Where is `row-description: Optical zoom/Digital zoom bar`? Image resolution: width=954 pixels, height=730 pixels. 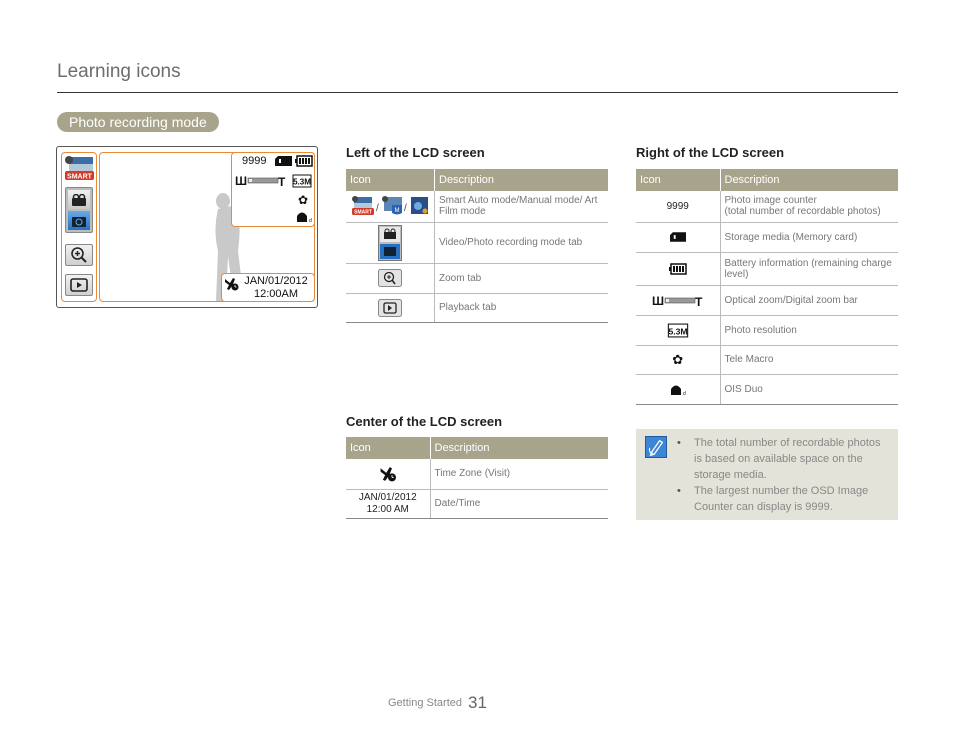 row-description: Optical zoom/Digital zoom bar is located at coordinates (809, 300).